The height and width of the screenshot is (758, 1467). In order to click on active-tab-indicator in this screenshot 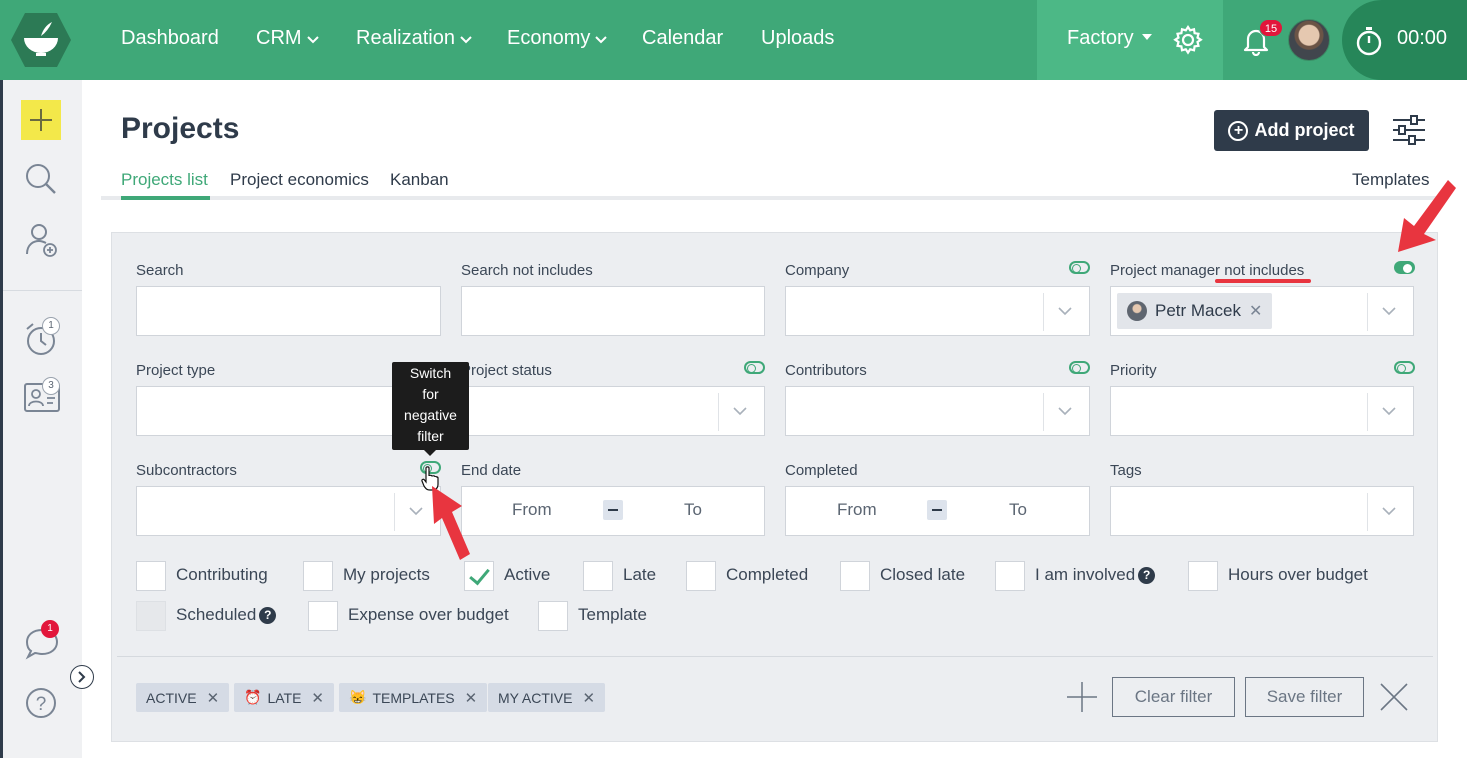, I will do `click(165, 198)`.